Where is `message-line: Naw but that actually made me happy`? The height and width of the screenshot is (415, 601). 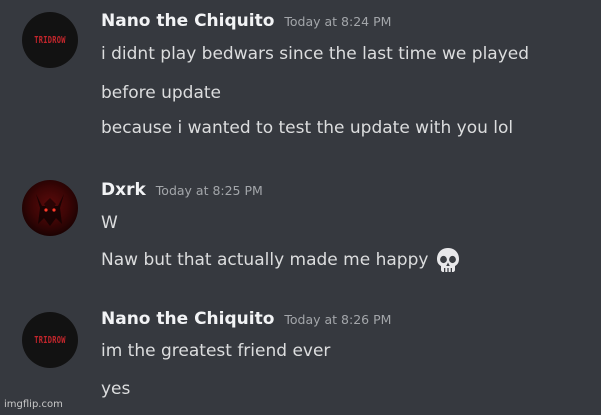
message-line: Naw but that actually made me happy is located at coordinates (281, 260).